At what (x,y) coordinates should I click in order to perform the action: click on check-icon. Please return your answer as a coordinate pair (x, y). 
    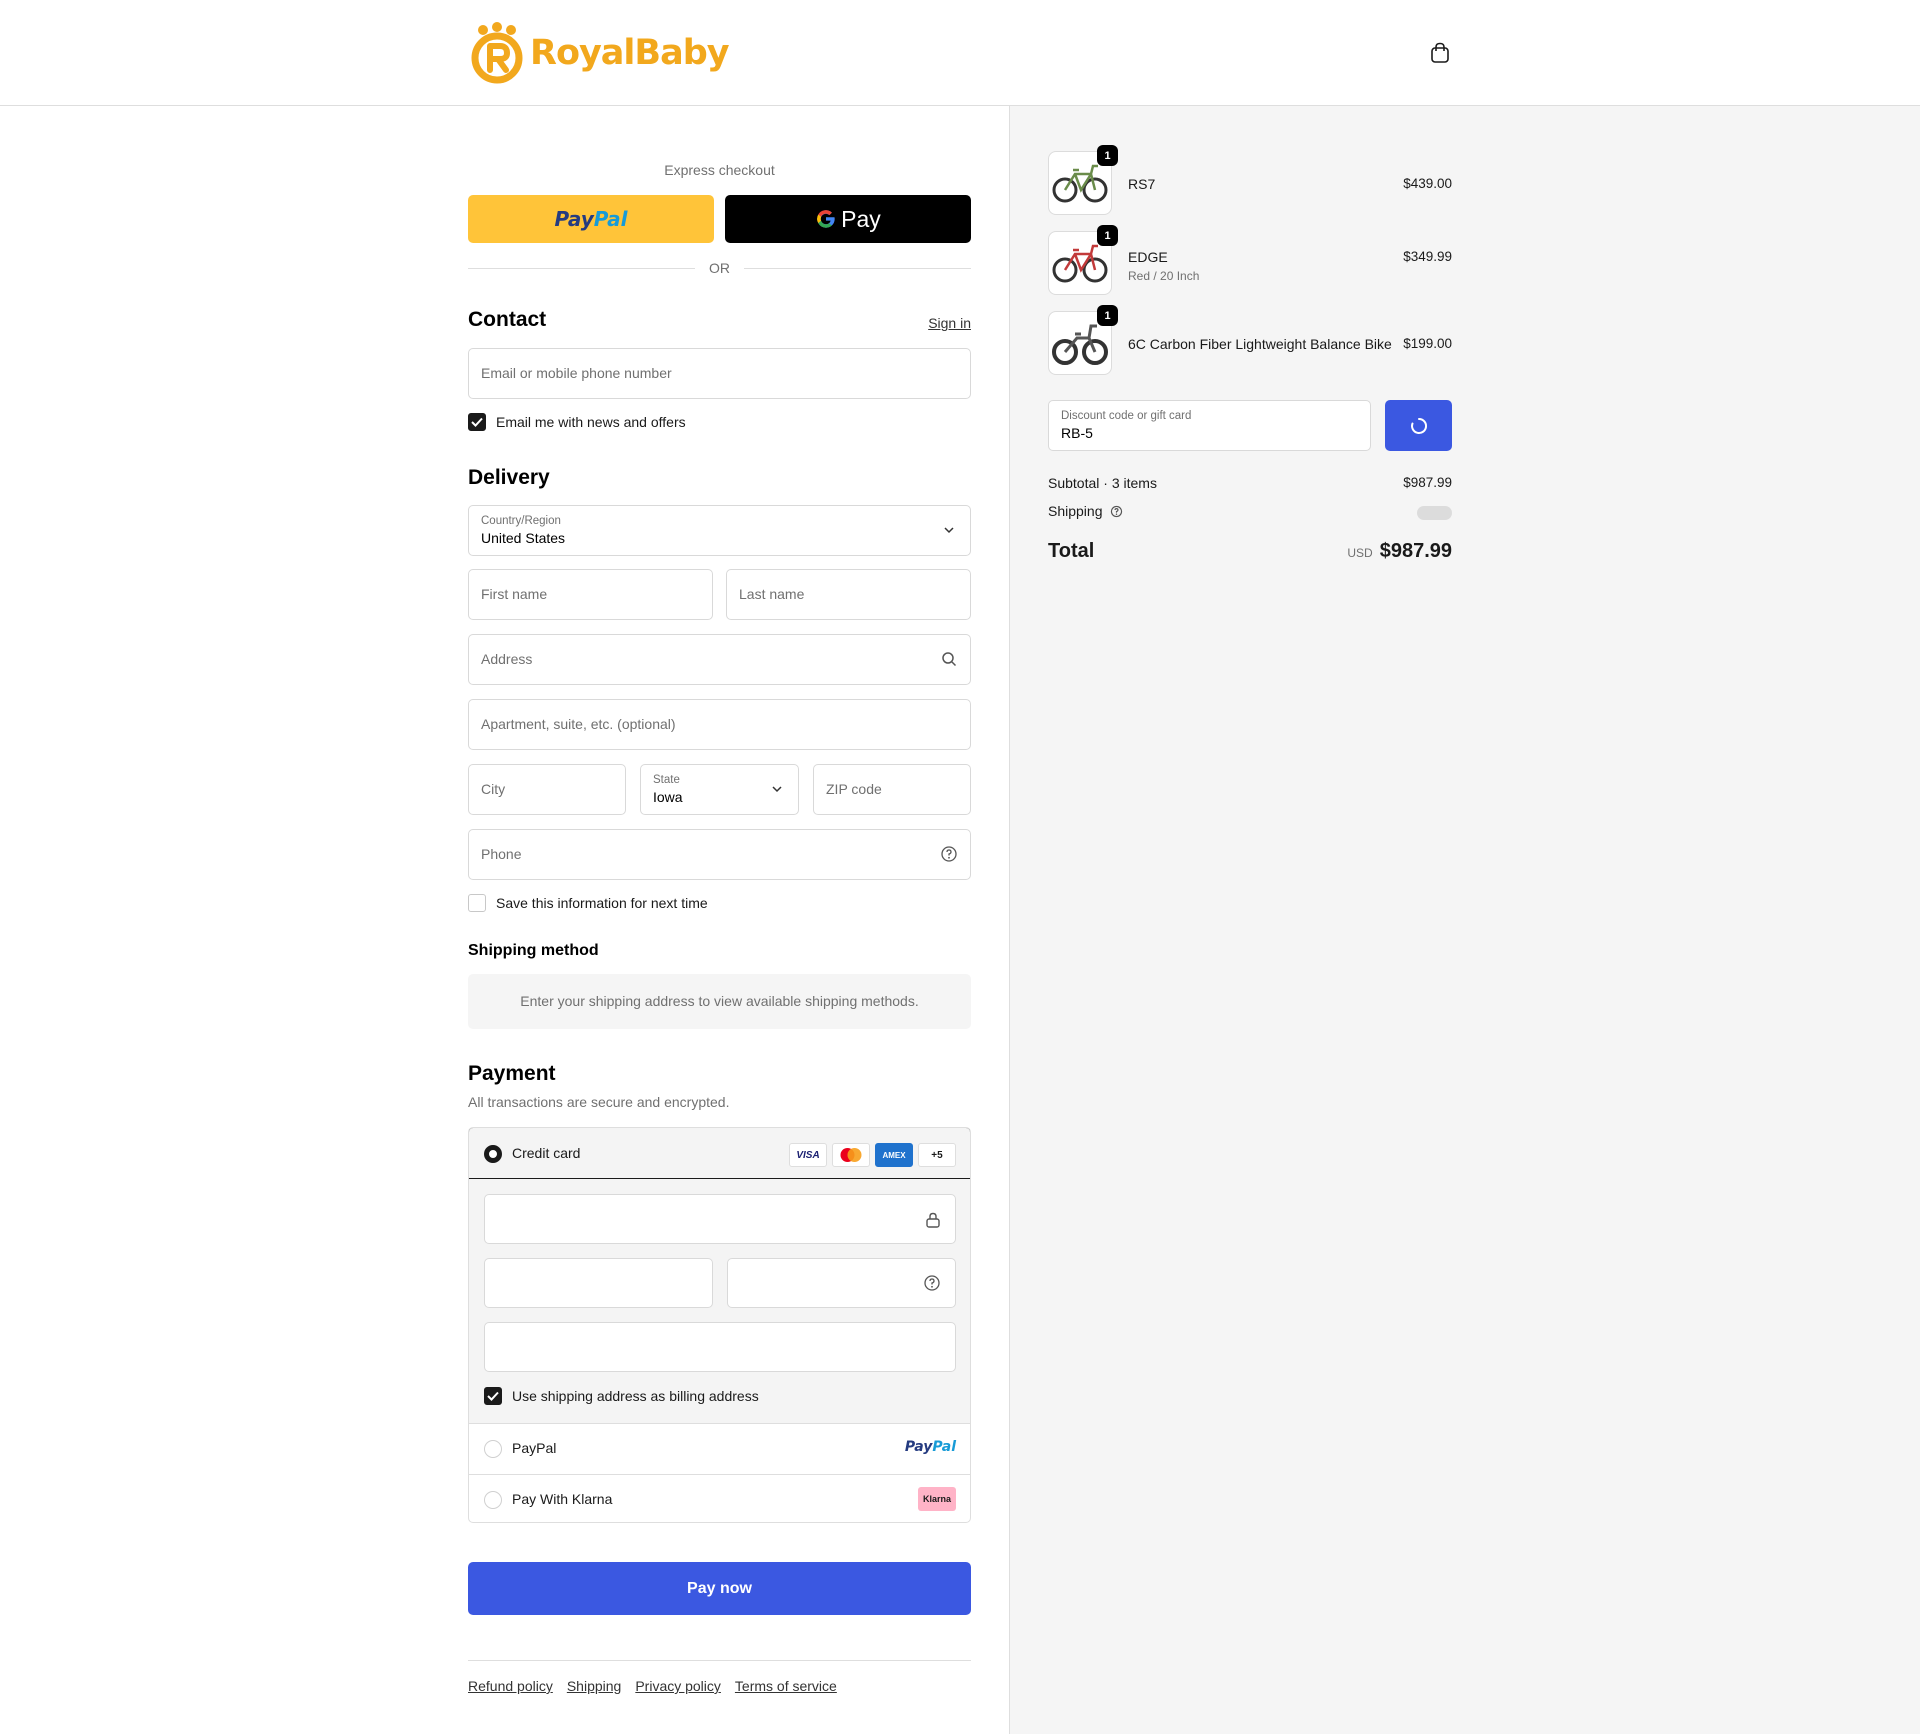
    Looking at the image, I should click on (477, 422).